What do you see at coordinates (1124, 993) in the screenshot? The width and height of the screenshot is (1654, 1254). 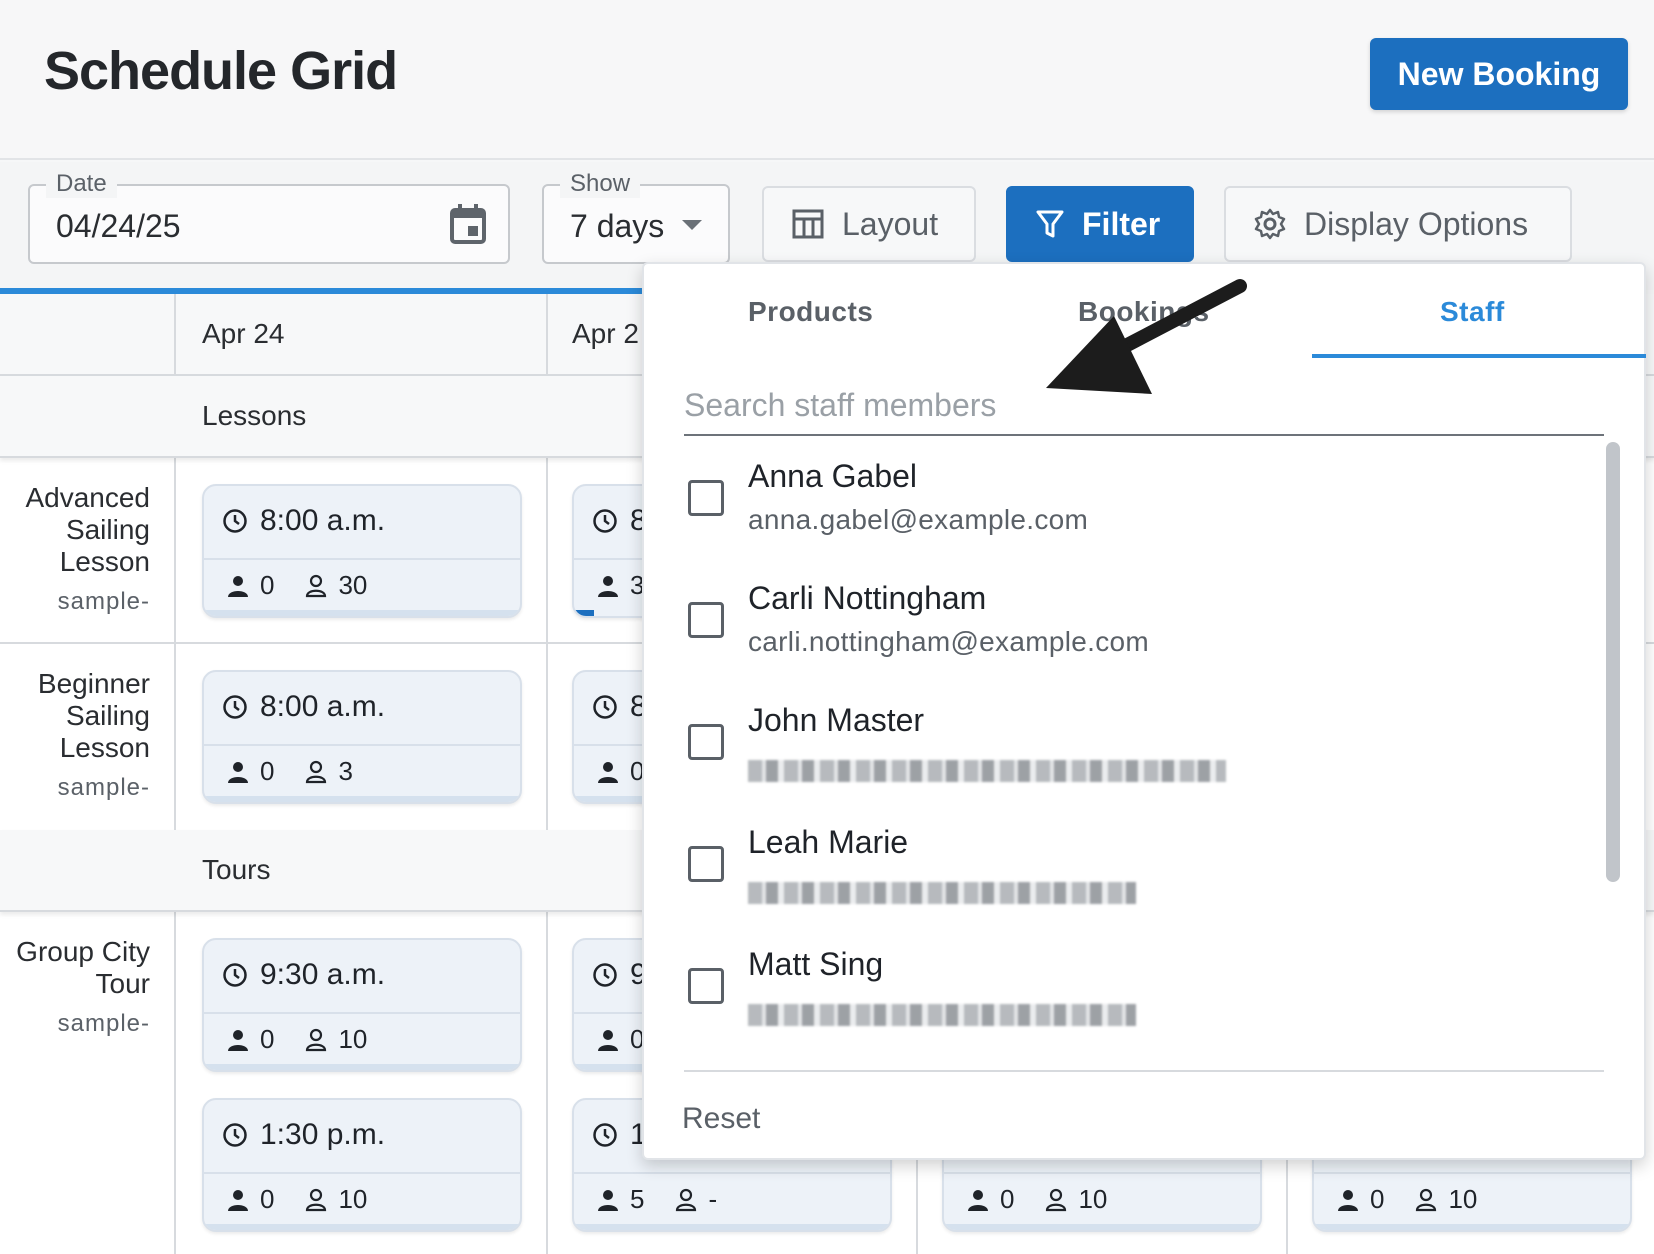 I see `list-item: Matt Sing` at bounding box center [1124, 993].